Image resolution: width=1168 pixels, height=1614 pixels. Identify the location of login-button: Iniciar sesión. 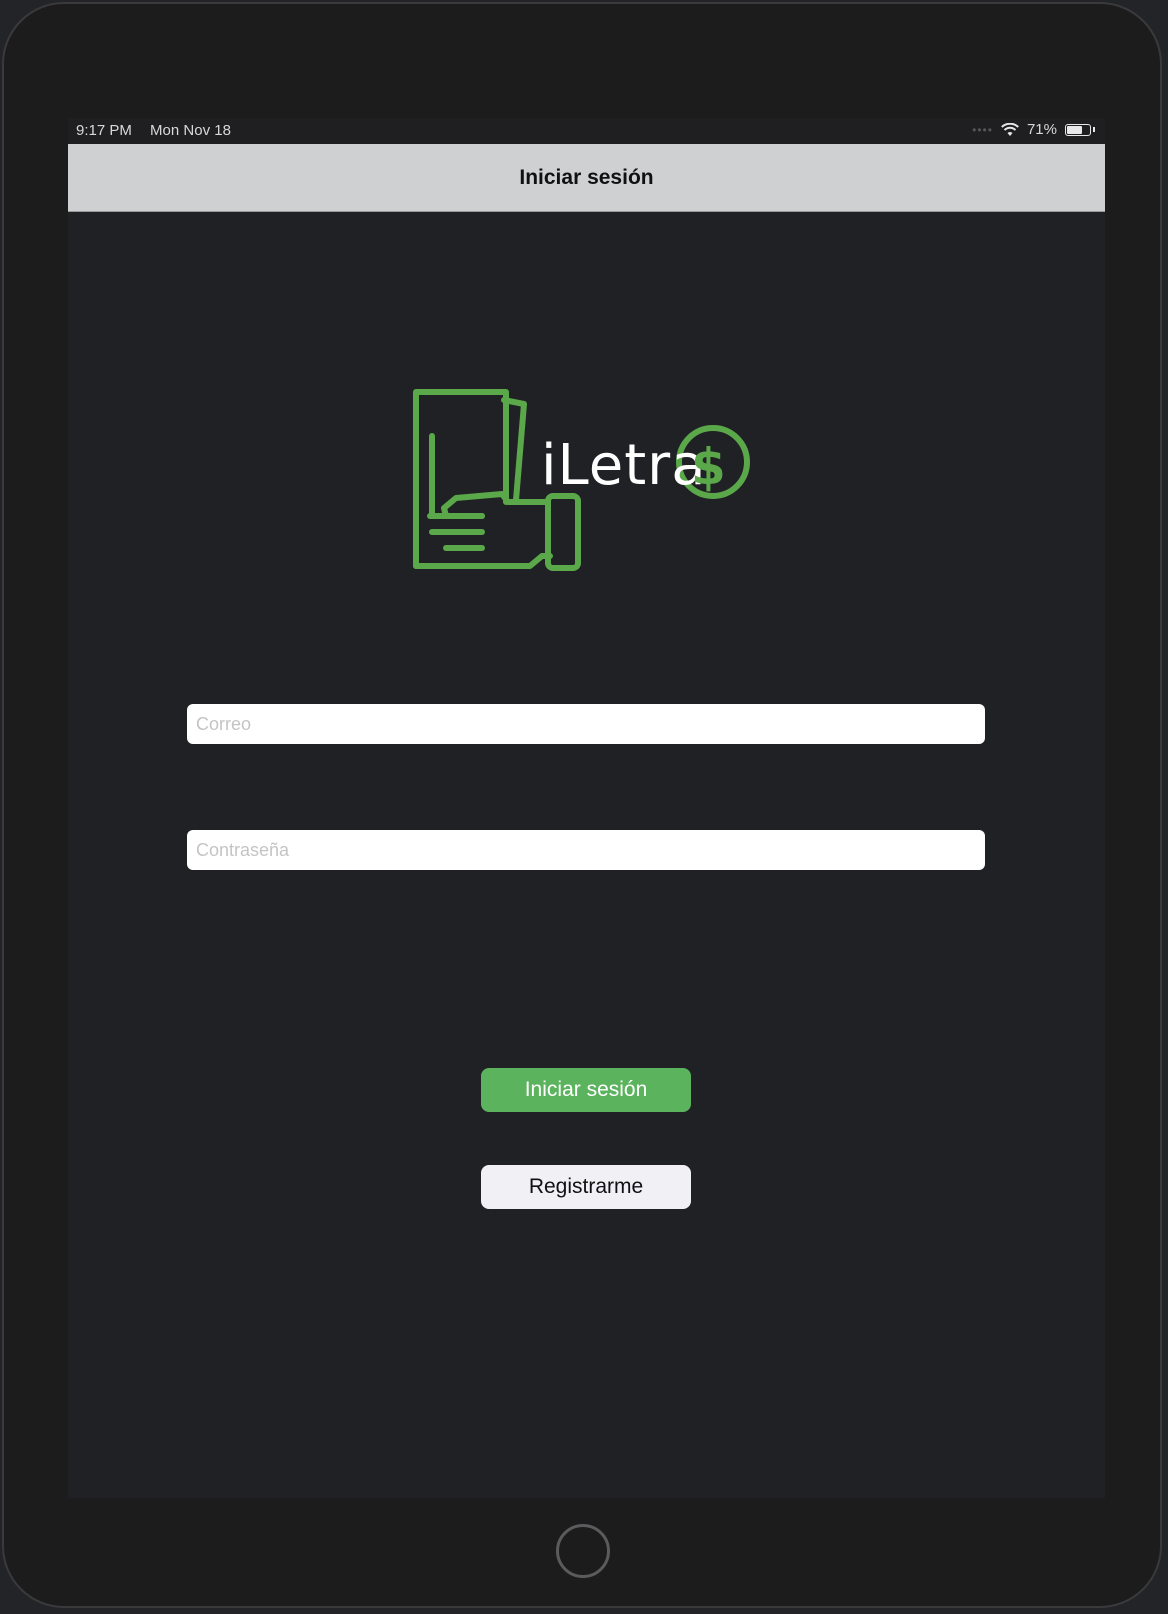
(586, 1090).